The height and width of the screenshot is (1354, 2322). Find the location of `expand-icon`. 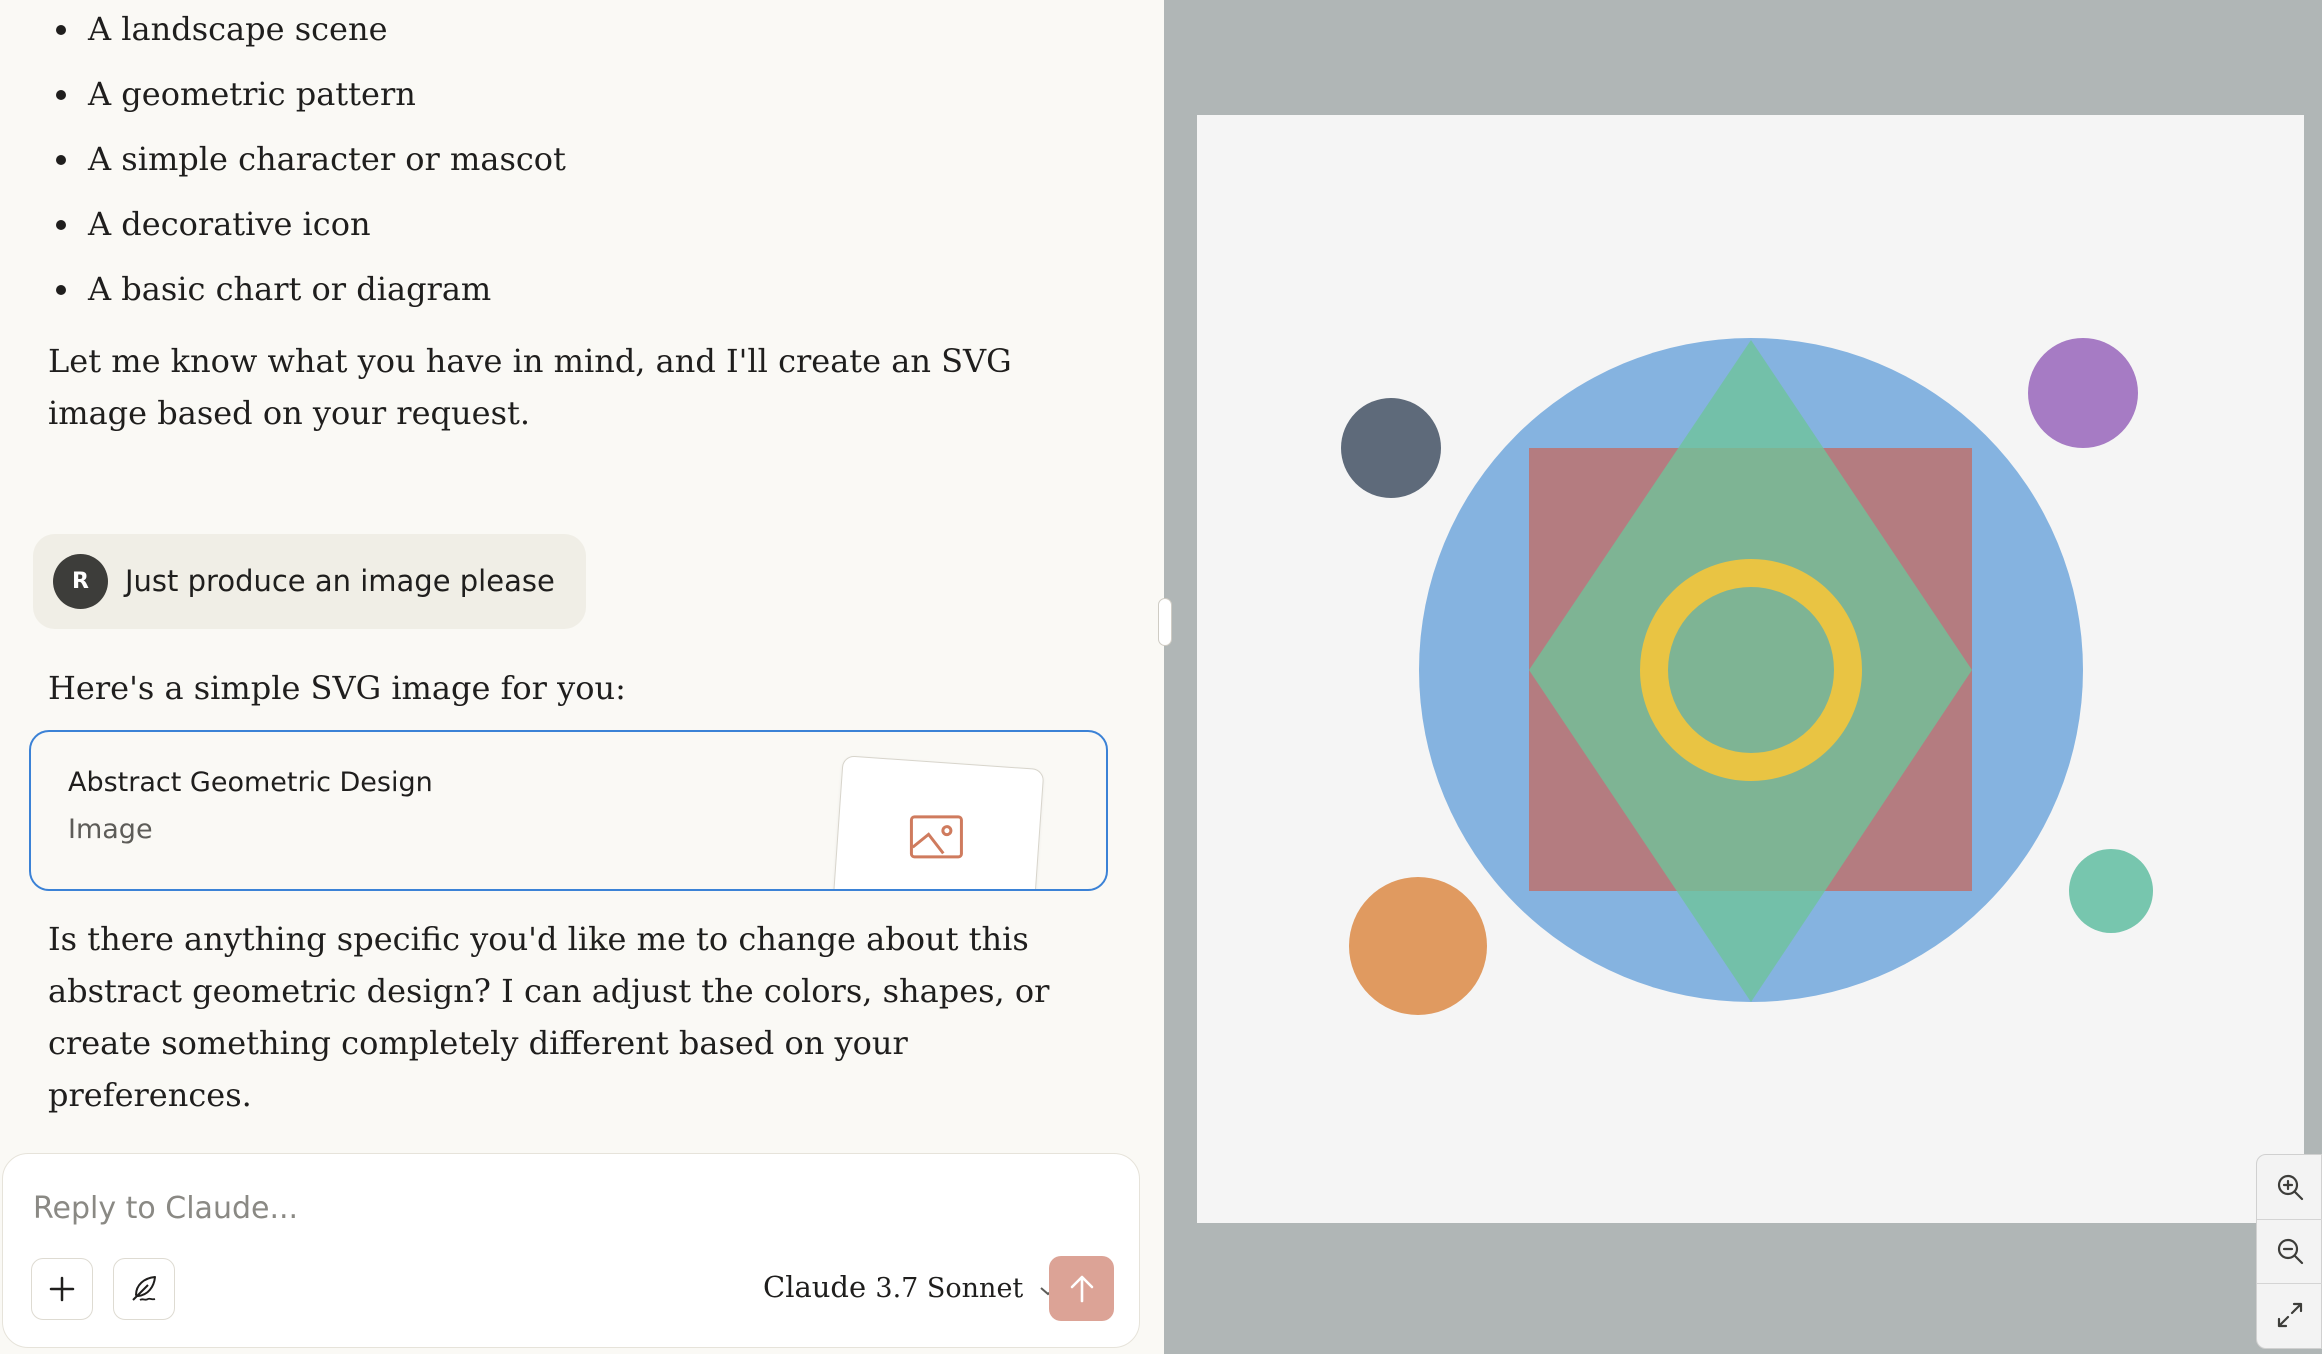

expand-icon is located at coordinates (2290, 1315).